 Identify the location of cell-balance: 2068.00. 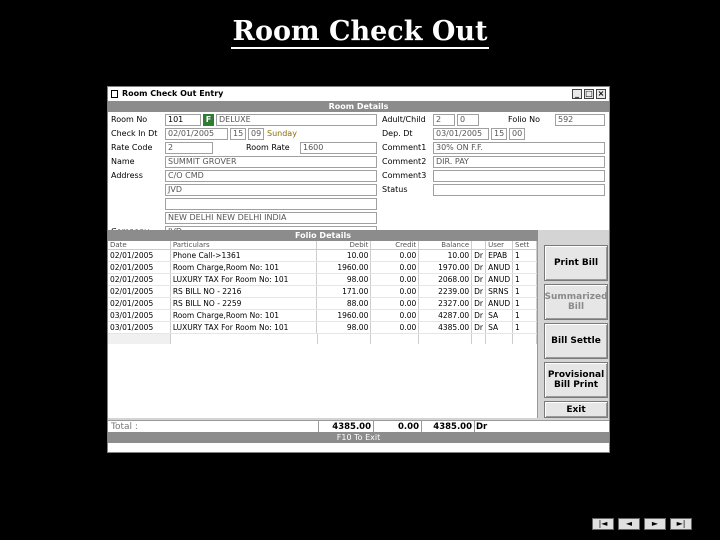
(446, 279).